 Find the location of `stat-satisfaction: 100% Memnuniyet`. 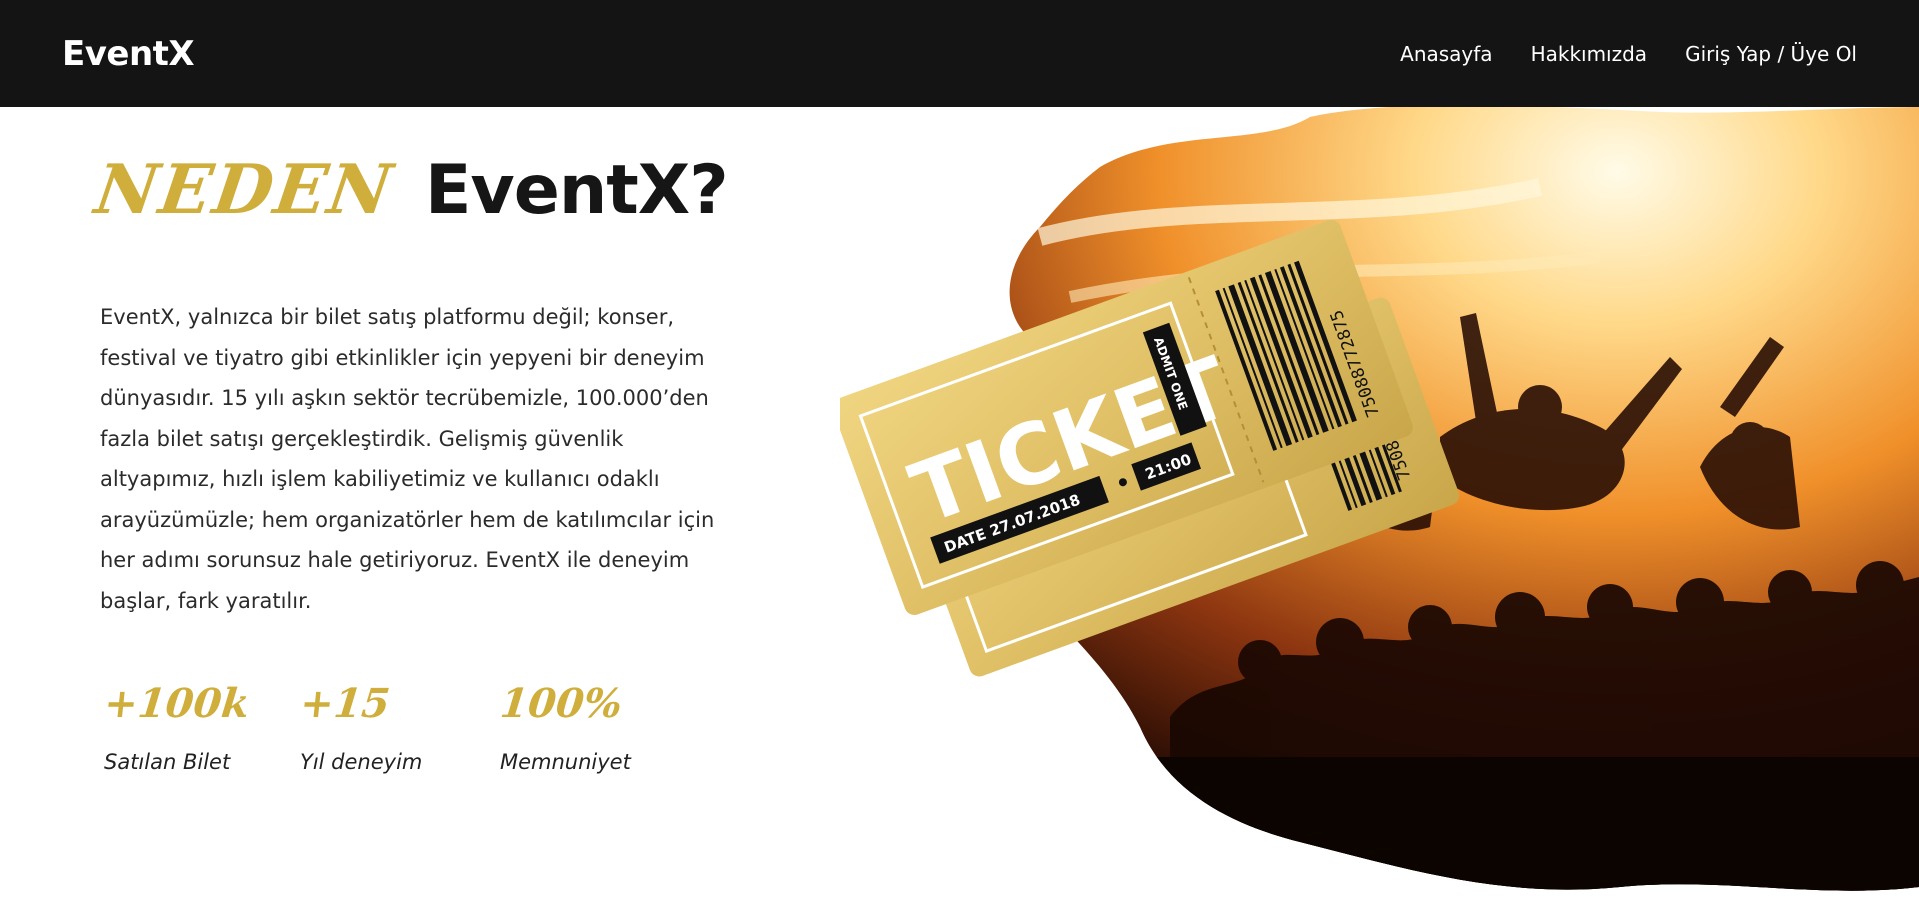

stat-satisfaction: 100% Memnuniyet is located at coordinates (599, 727).